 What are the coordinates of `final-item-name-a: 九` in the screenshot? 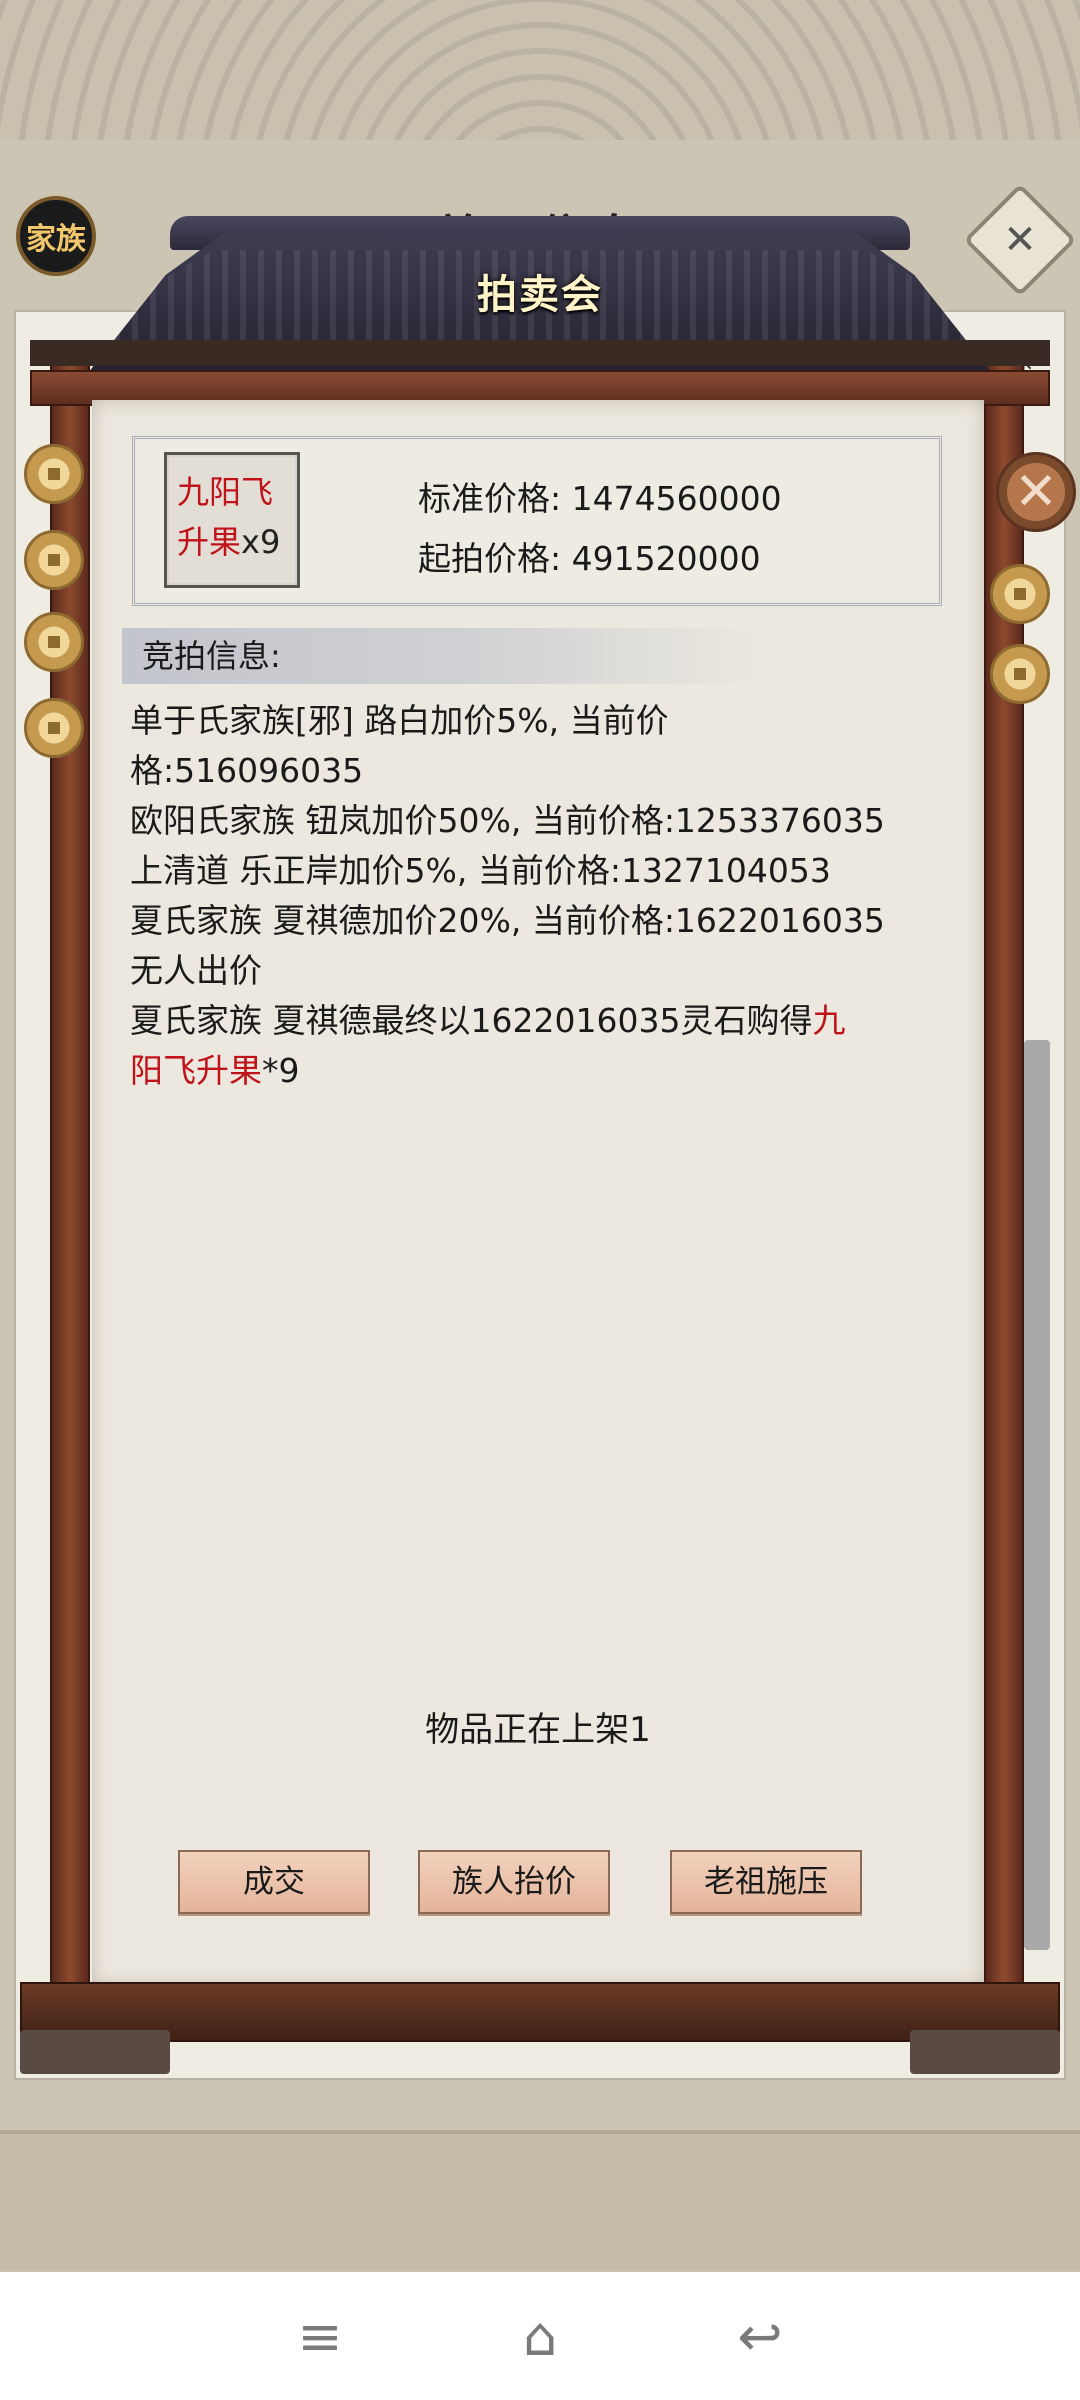 It's located at (829, 1020).